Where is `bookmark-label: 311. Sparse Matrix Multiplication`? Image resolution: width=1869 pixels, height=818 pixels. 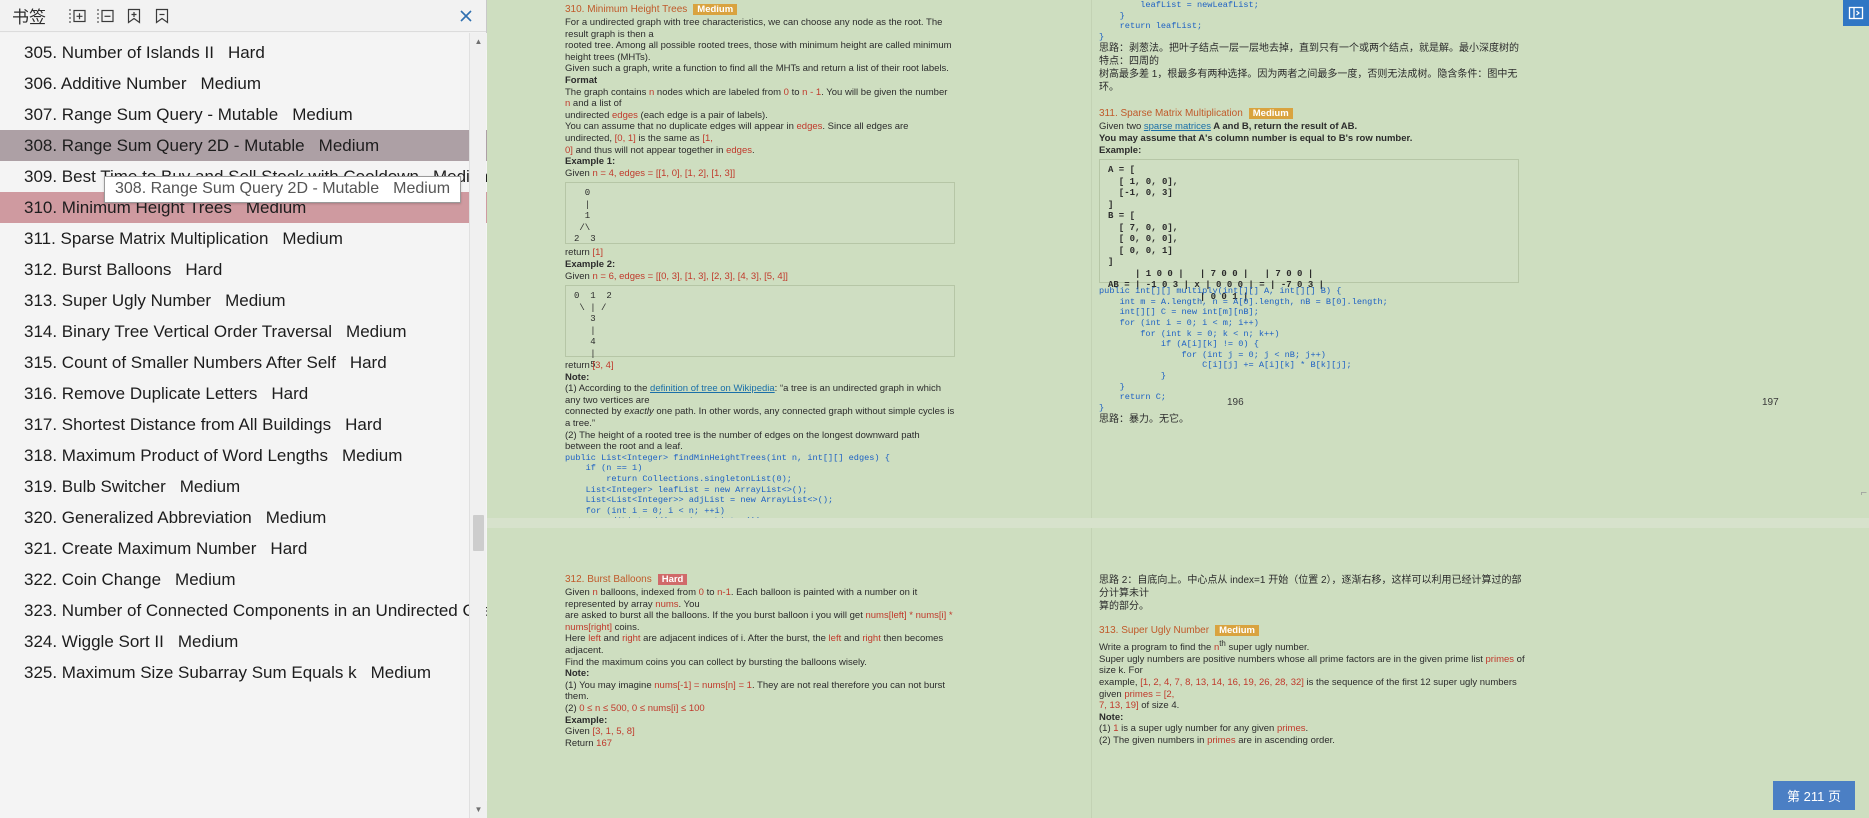 bookmark-label: 311. Sparse Matrix Multiplication is located at coordinates (146, 238).